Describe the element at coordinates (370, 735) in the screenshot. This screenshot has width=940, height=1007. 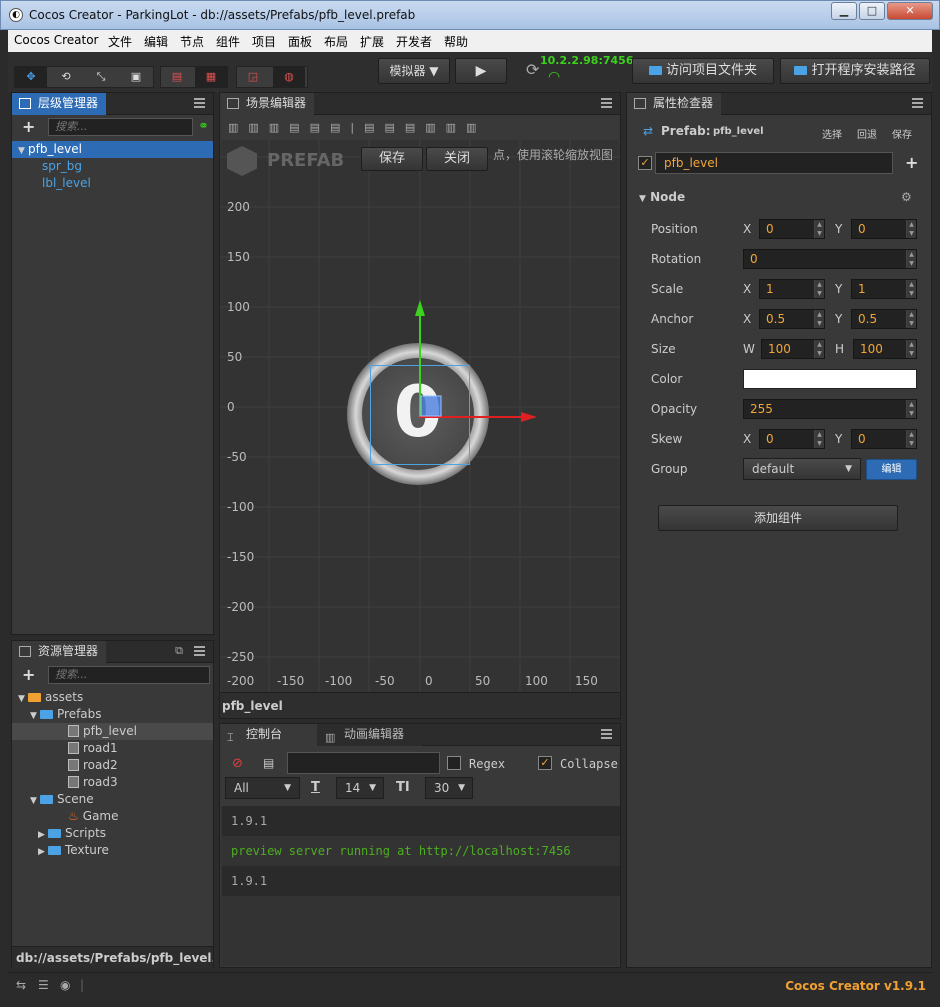
I see `animation-tab: ▥ 动画编辑器` at that location.